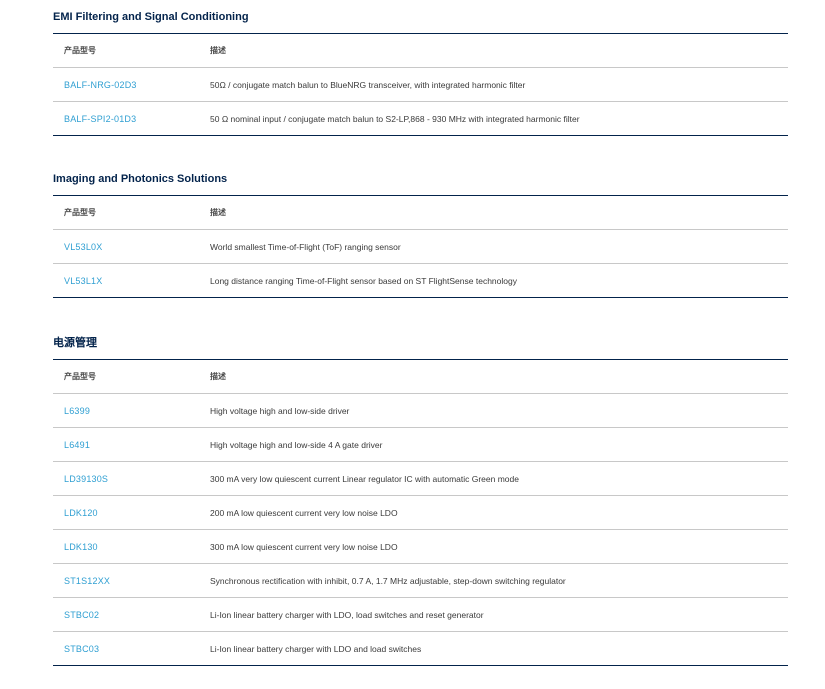 The image size is (825, 689). What do you see at coordinates (280, 410) in the screenshot?
I see `part-description: High voltage high and low-side driver` at bounding box center [280, 410].